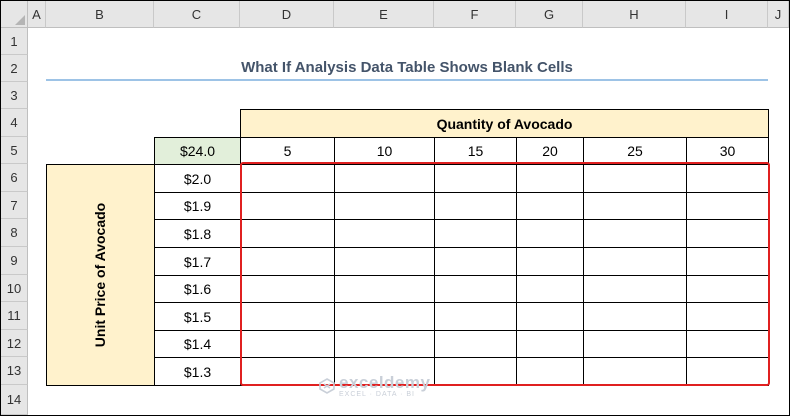  What do you see at coordinates (327, 386) in the screenshot?
I see `exceldemy-logo-icon` at bounding box center [327, 386].